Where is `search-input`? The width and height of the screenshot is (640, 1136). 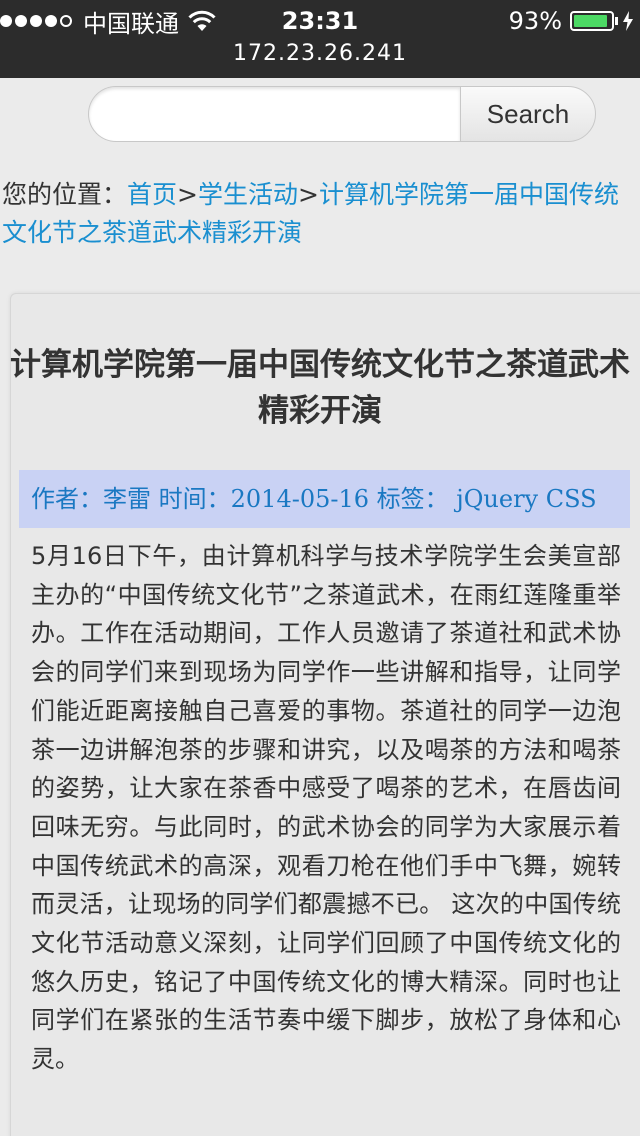
search-input is located at coordinates (274, 114).